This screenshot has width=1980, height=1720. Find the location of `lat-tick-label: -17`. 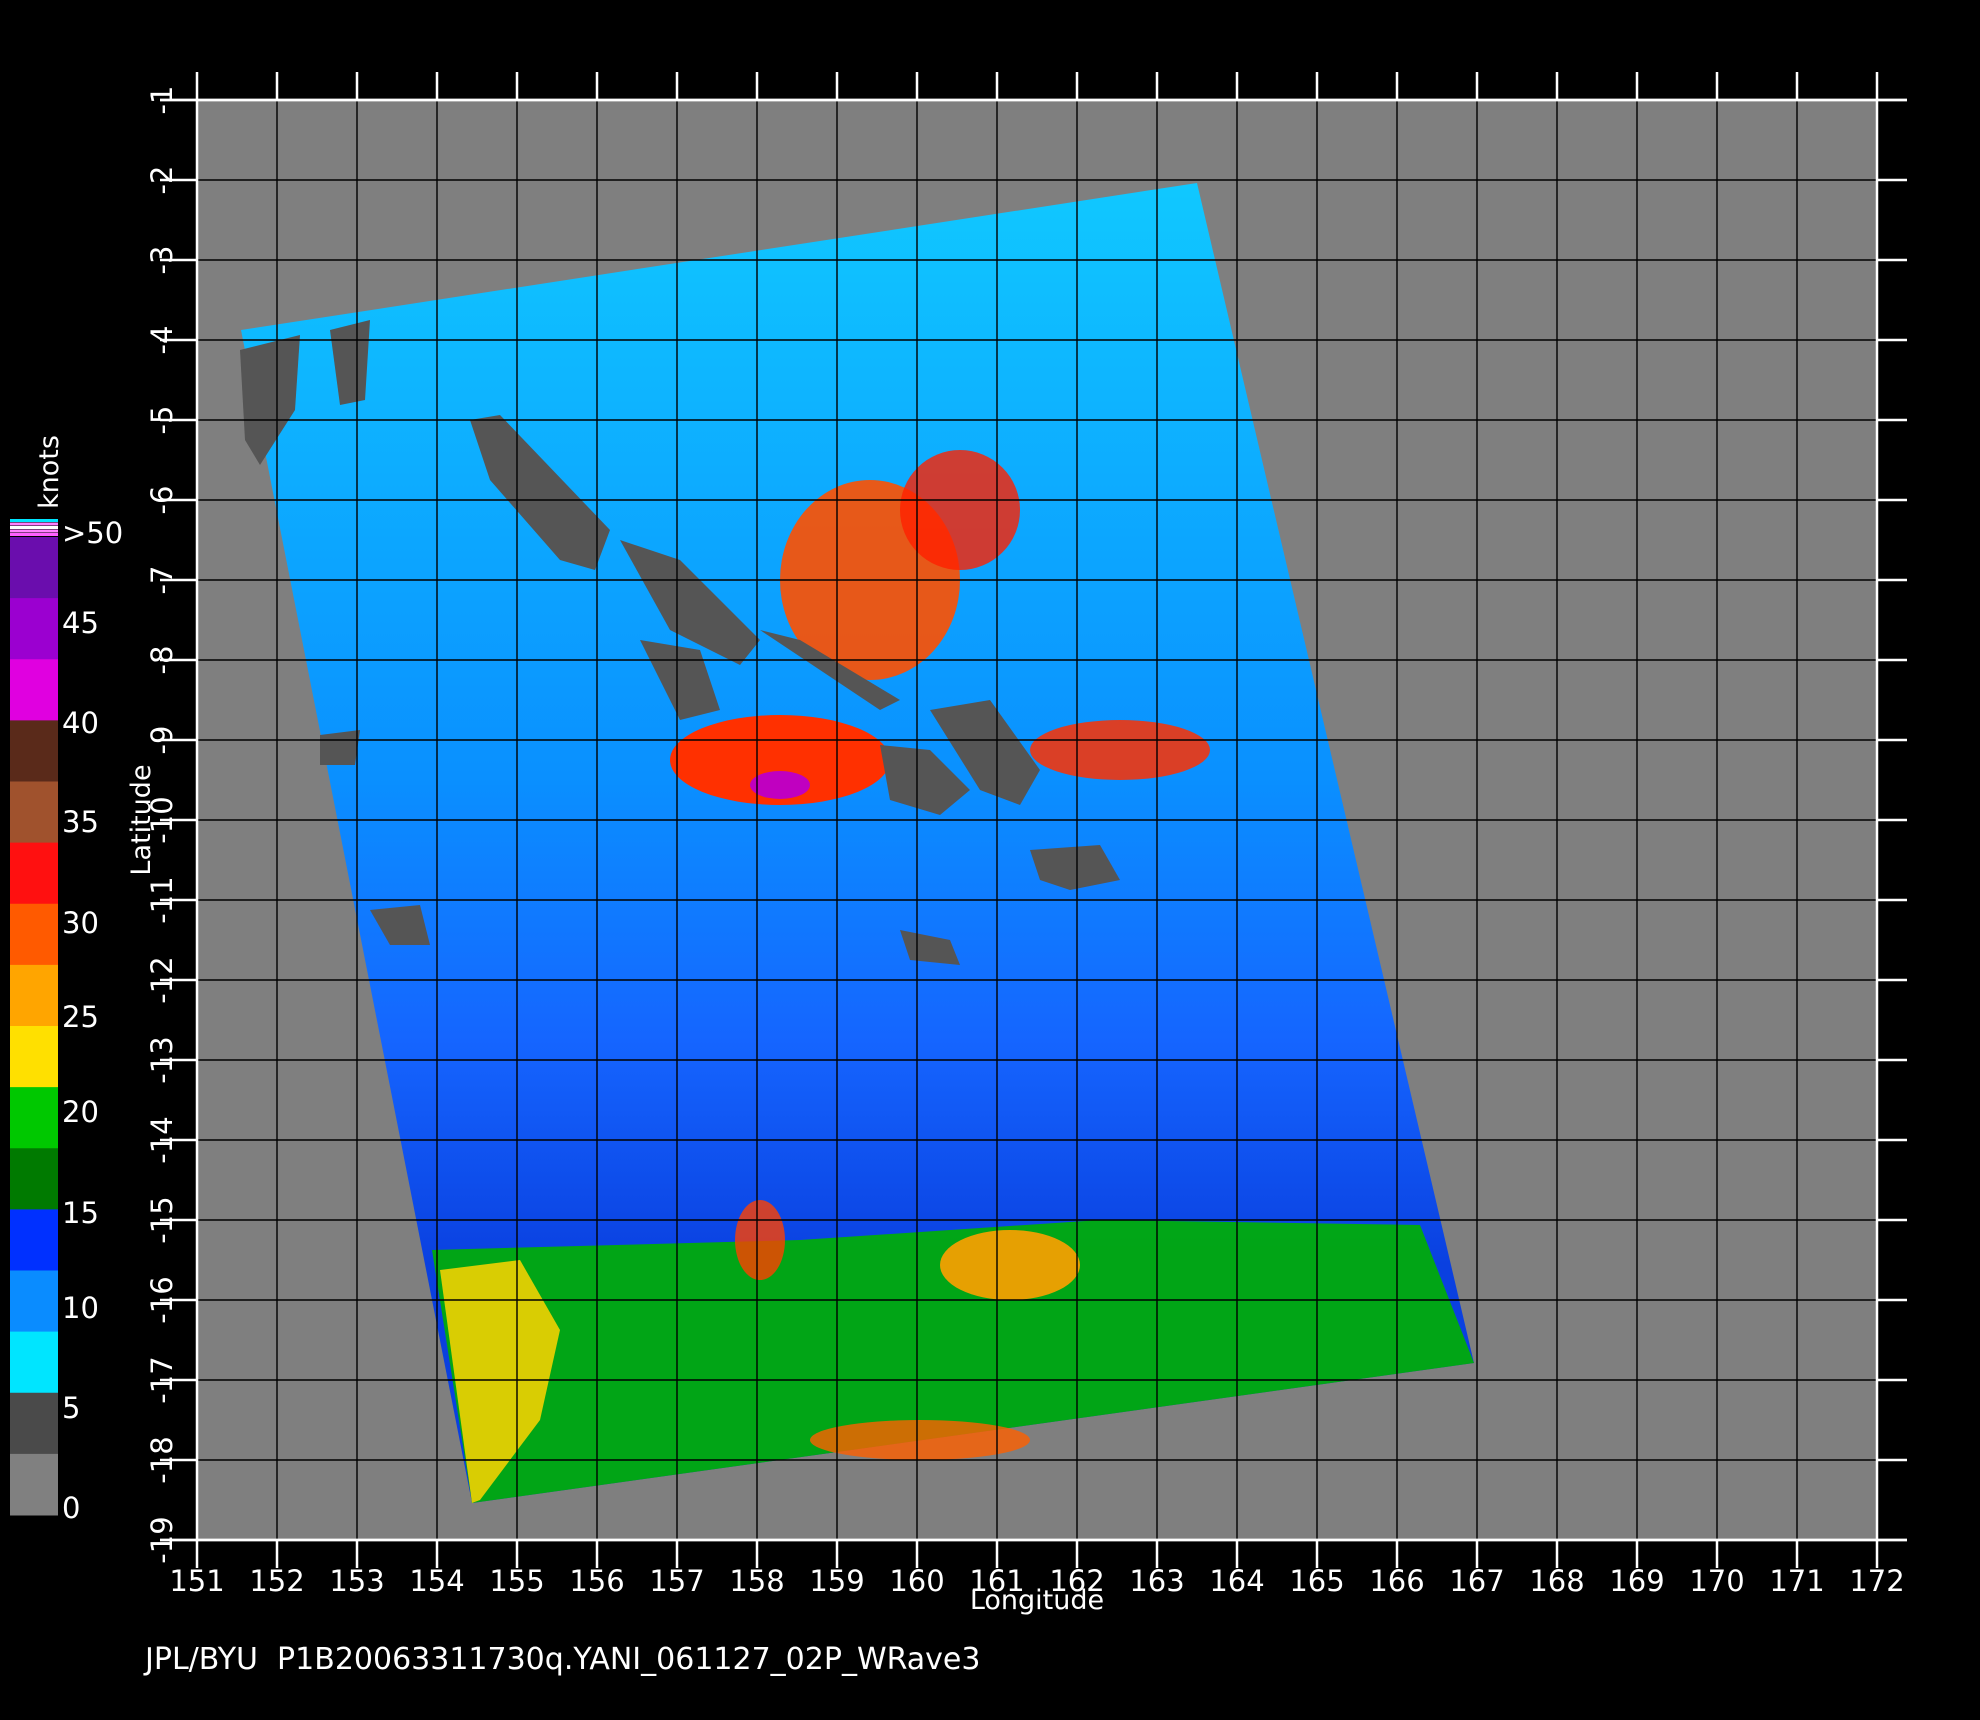

lat-tick-label: -17 is located at coordinates (162, 1379).